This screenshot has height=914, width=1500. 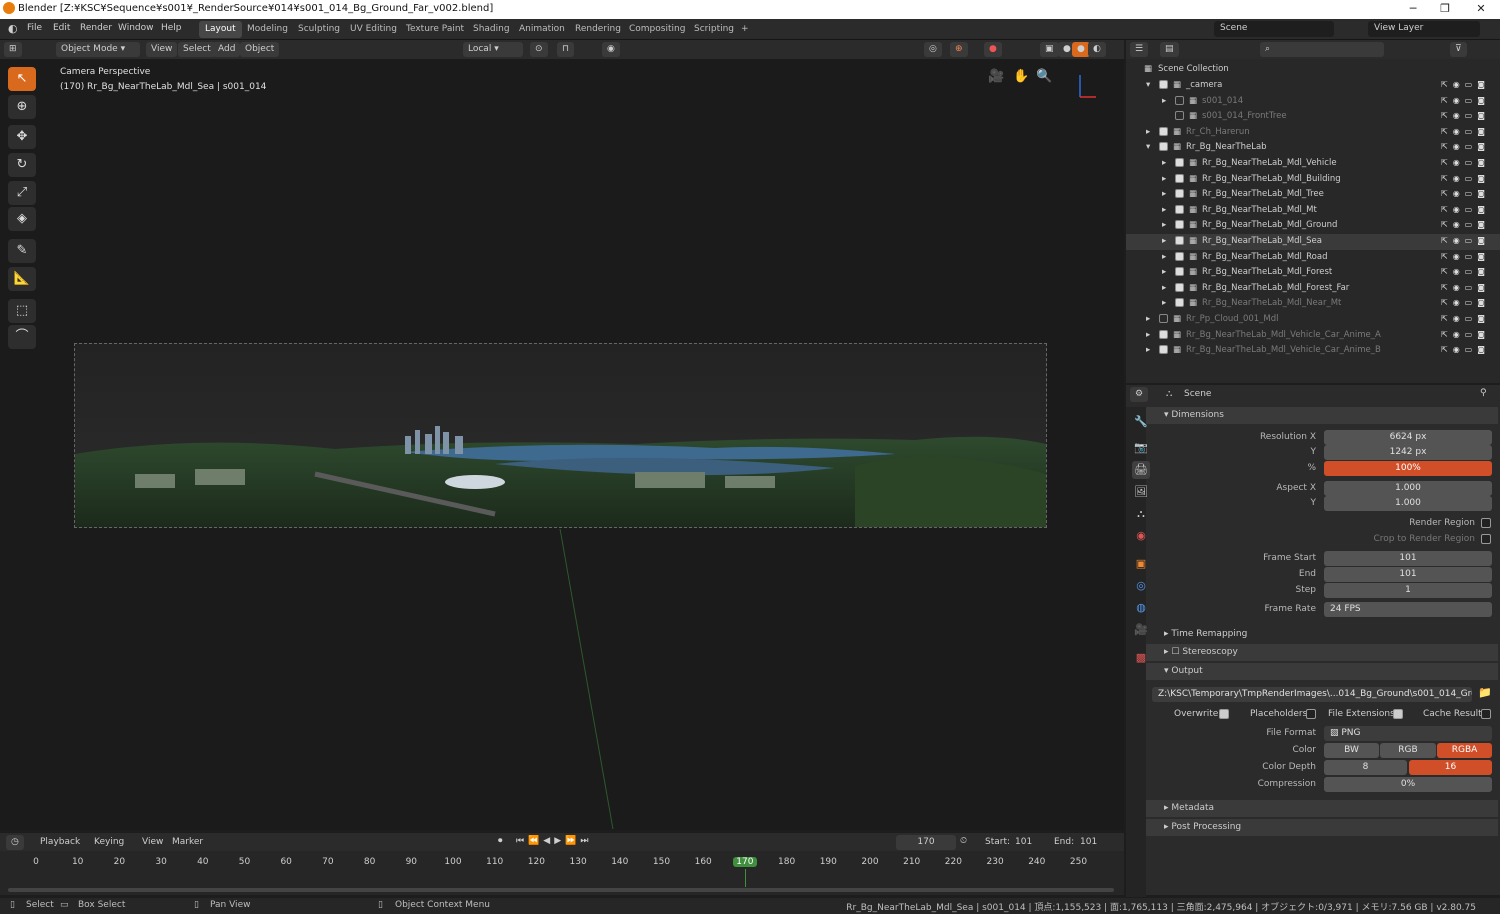 I want to click on outliner-row: ▸ ▦ Rr_Bg_NearTheLab_Mdl_Sea ⇱◉▭◙, so click(x=1313, y=242).